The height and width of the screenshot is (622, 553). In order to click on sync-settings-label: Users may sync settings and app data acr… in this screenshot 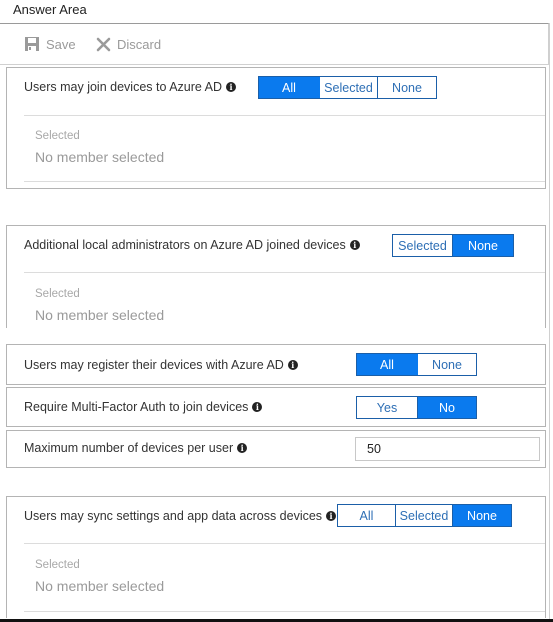, I will do `click(180, 516)`.